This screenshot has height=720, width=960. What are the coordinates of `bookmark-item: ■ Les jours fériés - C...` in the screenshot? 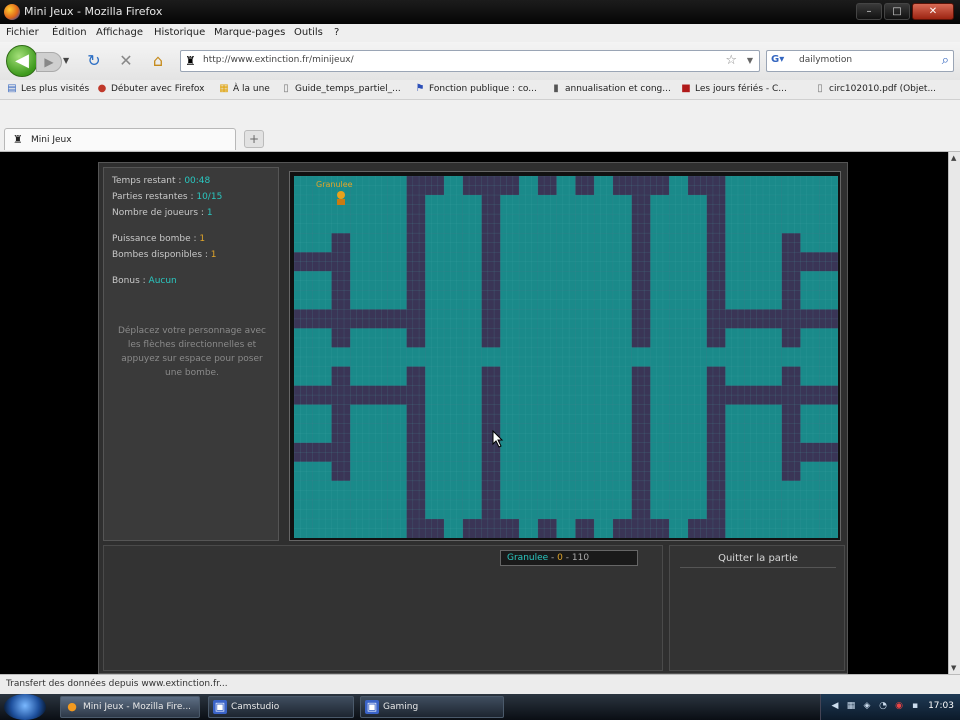 It's located at (733, 89).